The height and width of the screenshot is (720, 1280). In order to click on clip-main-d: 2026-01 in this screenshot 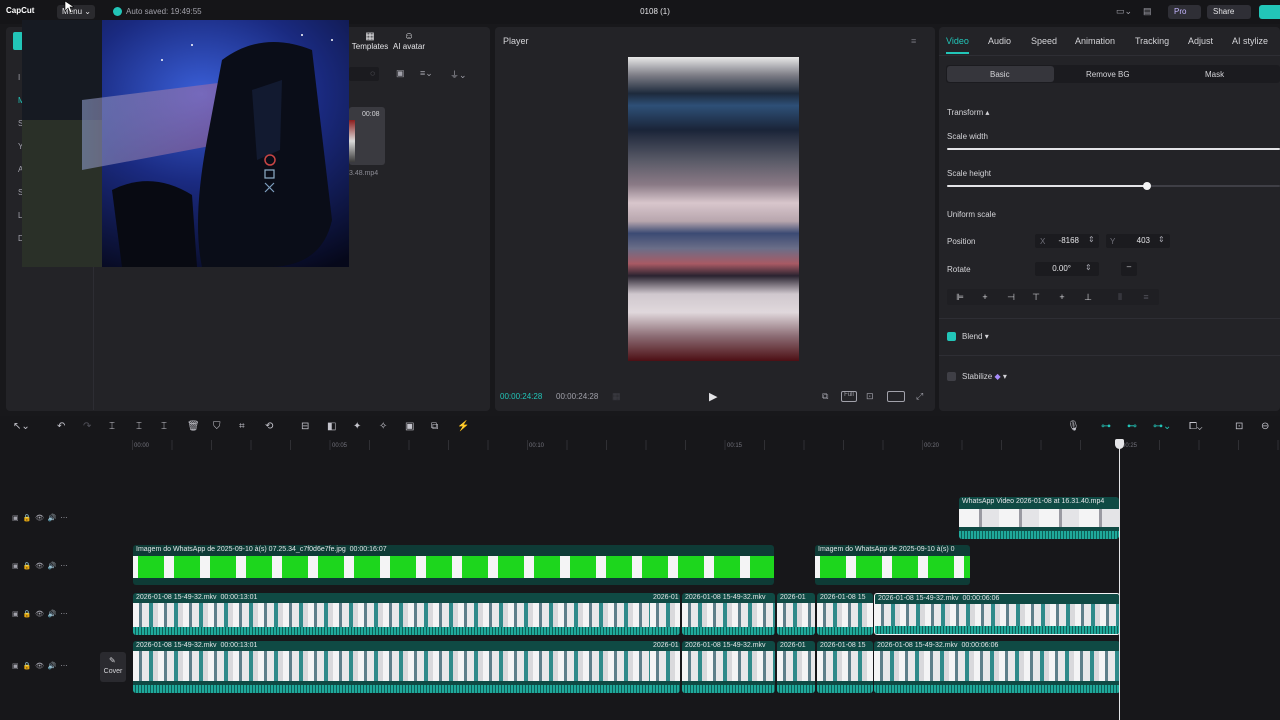, I will do `click(796, 667)`.